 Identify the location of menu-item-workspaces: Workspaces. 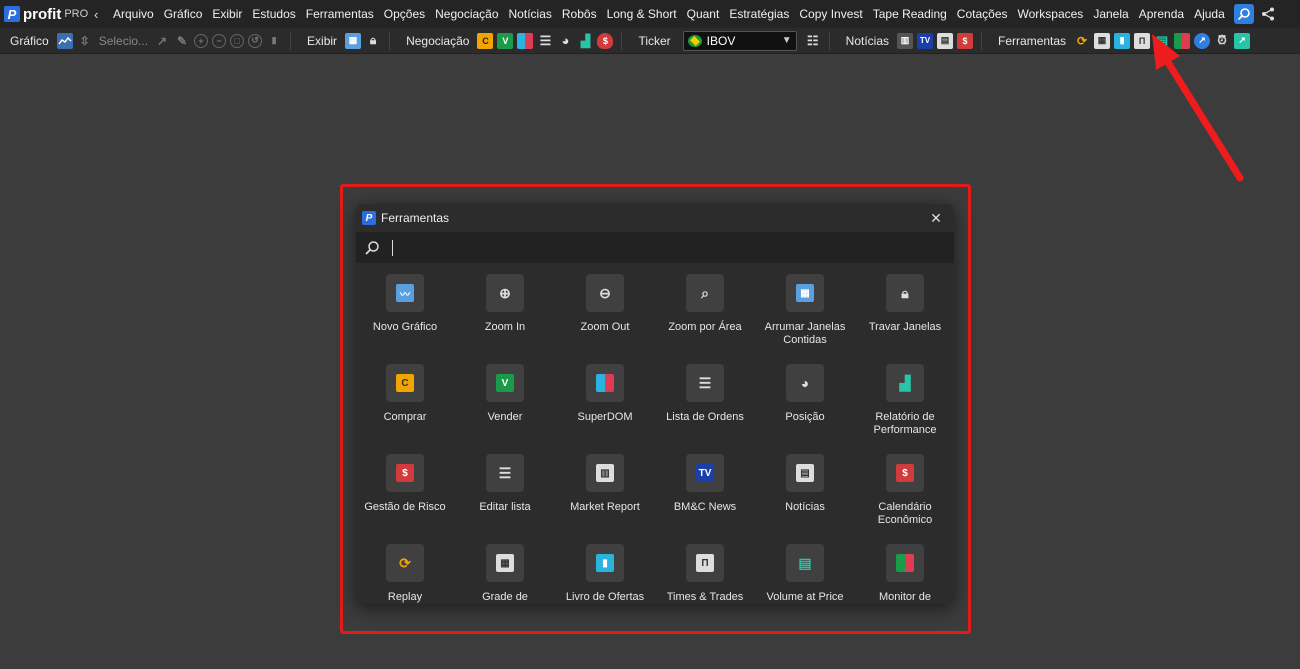
(1051, 14).